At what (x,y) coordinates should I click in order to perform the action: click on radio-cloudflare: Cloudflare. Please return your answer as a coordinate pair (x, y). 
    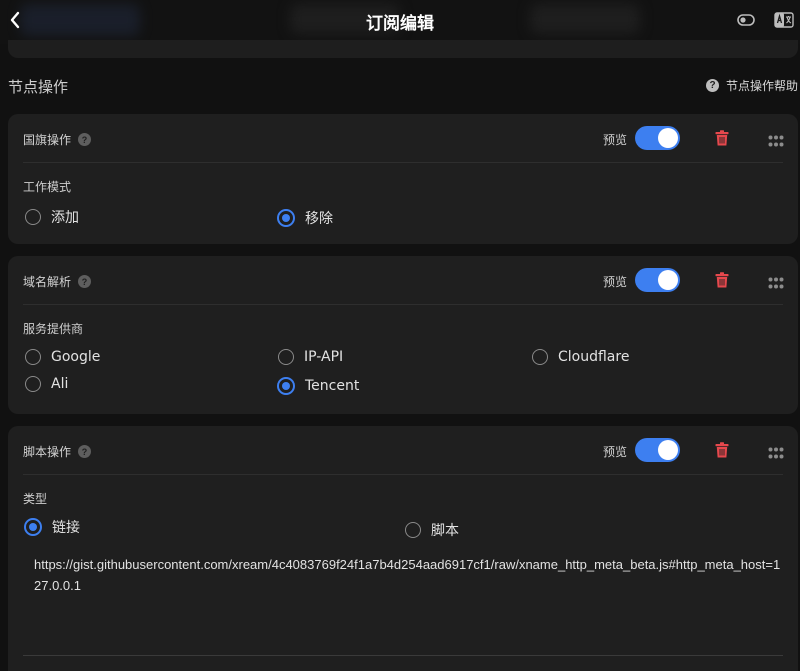
    Looking at the image, I should click on (580, 357).